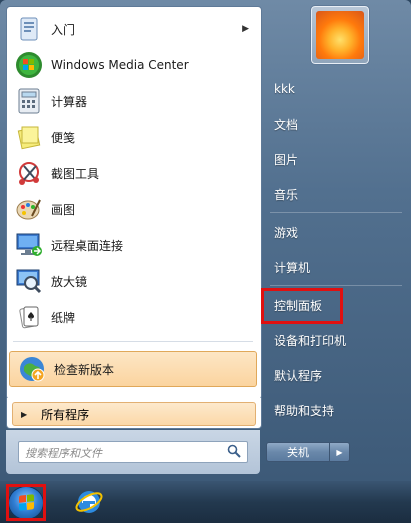  What do you see at coordinates (133, 317) in the screenshot?
I see `program-item-solitaire: 纸牌` at bounding box center [133, 317].